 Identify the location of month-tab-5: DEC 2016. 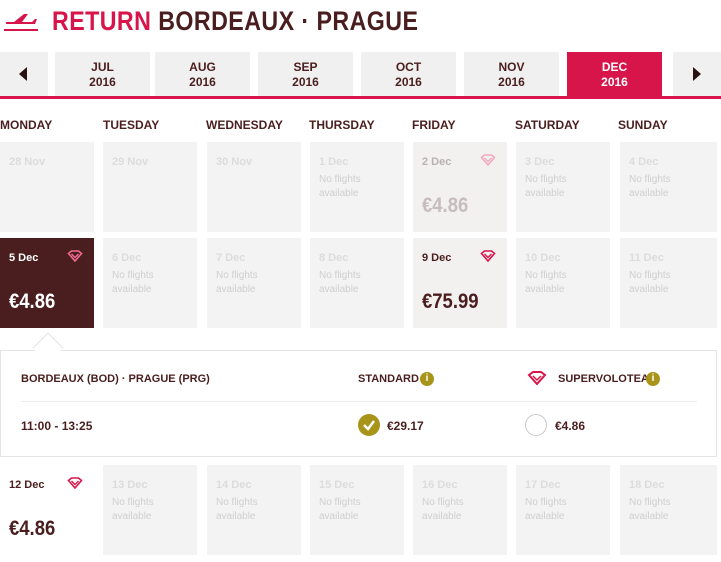
(614, 75).